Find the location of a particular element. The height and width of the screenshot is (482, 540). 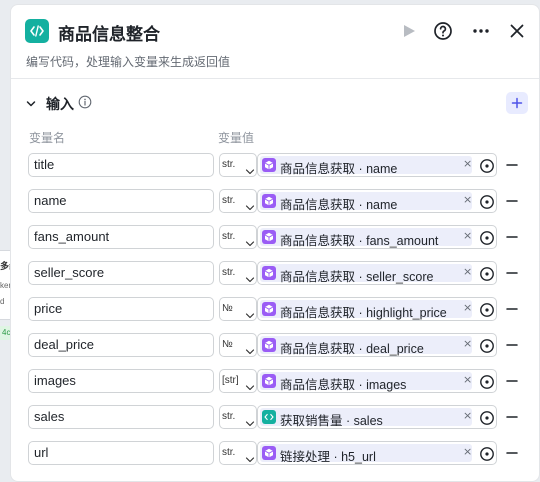

more-icon is located at coordinates (481, 31).